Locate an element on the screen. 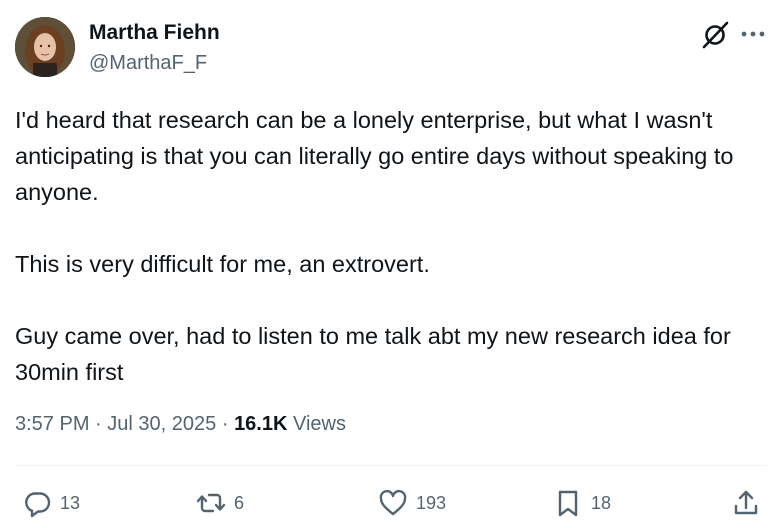 The width and height of the screenshot is (775, 528). views-label: Views is located at coordinates (319, 424).